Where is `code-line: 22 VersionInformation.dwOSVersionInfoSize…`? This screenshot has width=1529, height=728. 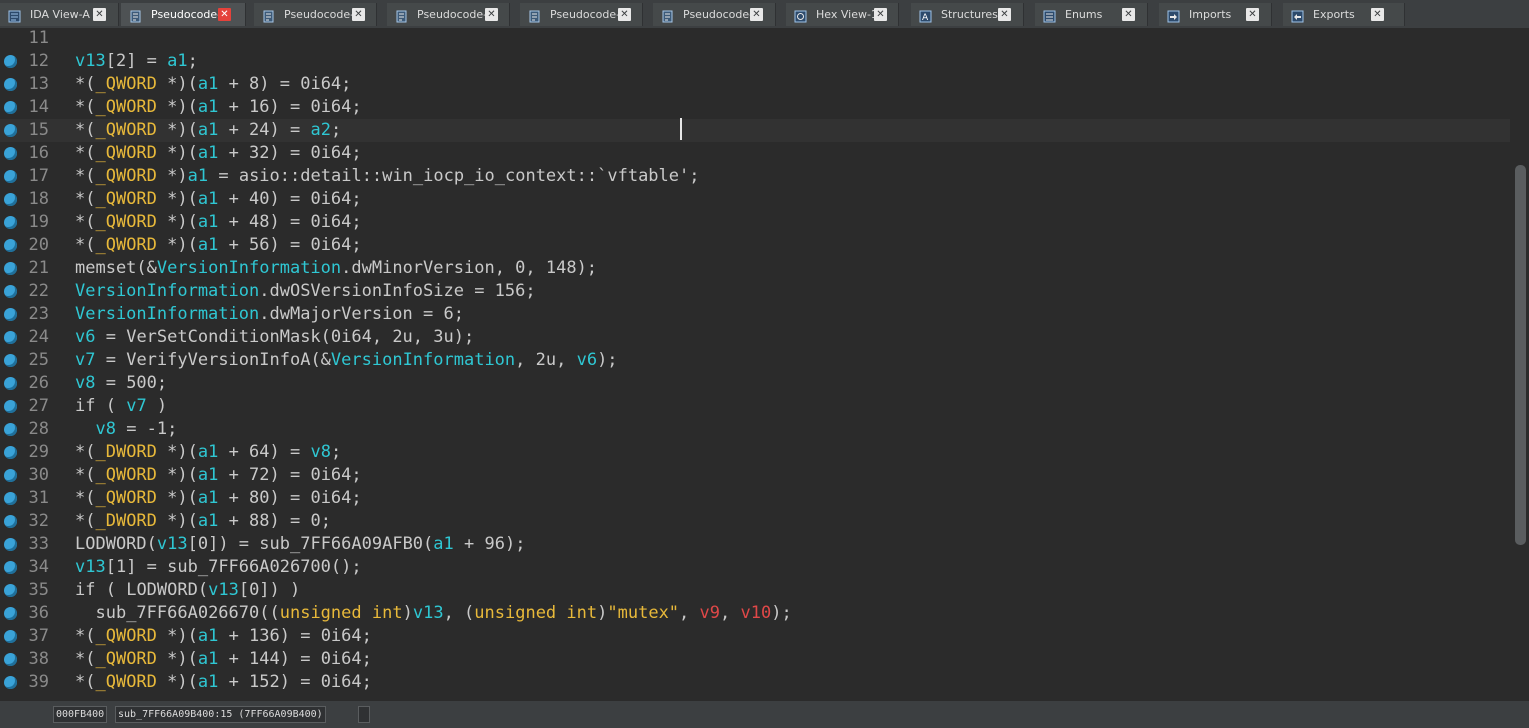
code-line: 22 VersionInformation.dwOSVersionInfoSize… is located at coordinates (755, 291).